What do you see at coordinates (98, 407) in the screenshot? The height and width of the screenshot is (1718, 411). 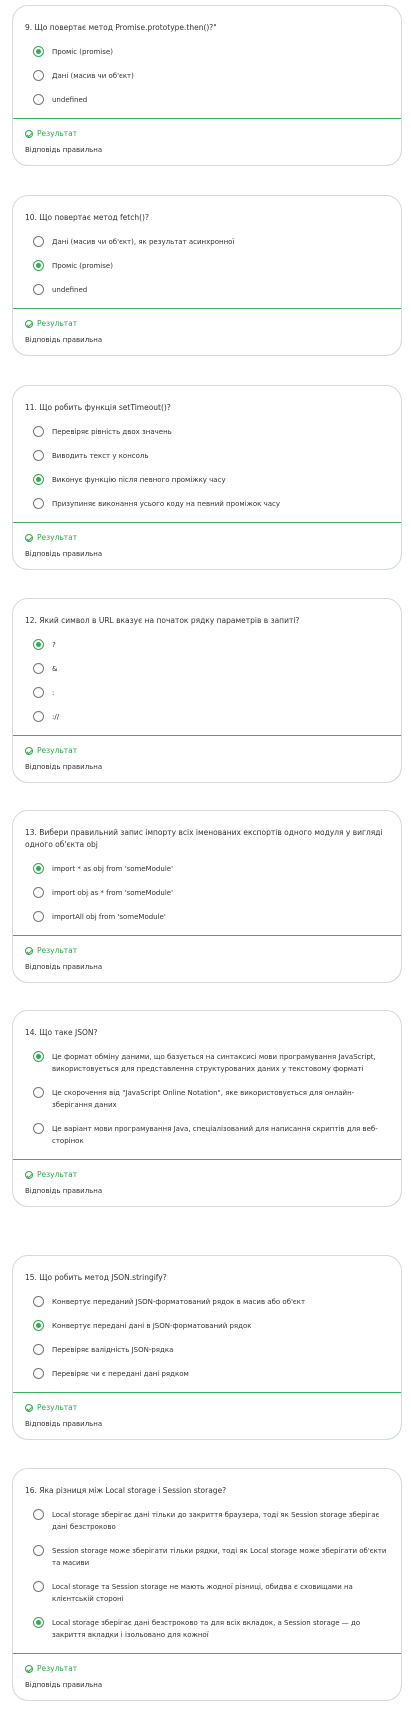 I see `question-title: 11. Що робить функція setTimeout()?` at bounding box center [98, 407].